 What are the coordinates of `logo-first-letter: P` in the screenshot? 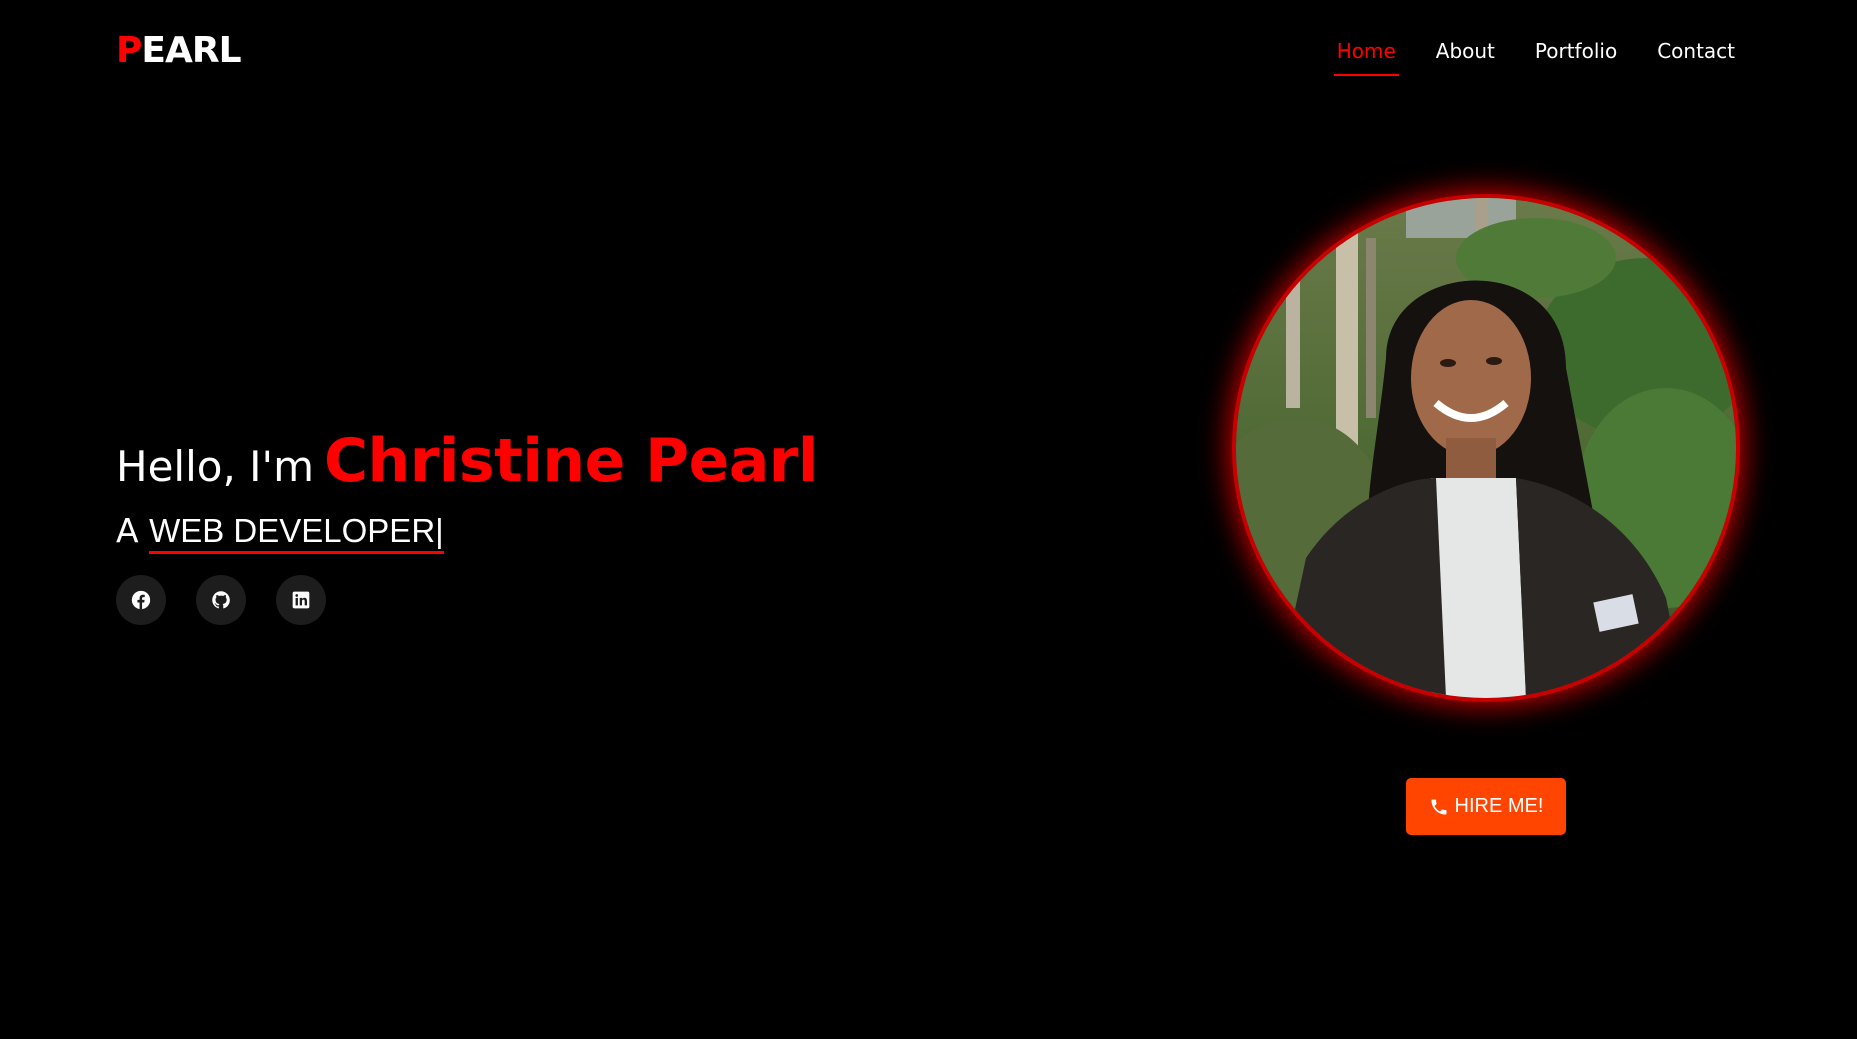 It's located at (129, 50).